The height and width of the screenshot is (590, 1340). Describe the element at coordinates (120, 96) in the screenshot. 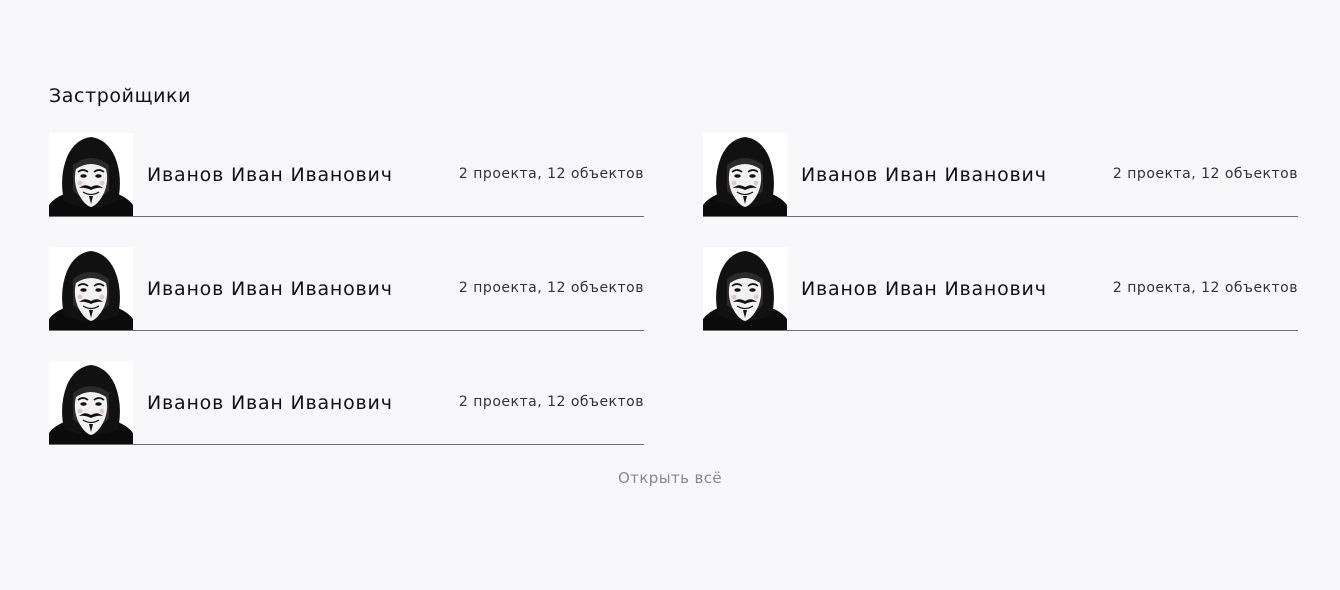

I see `section-title: Застройщики` at that location.